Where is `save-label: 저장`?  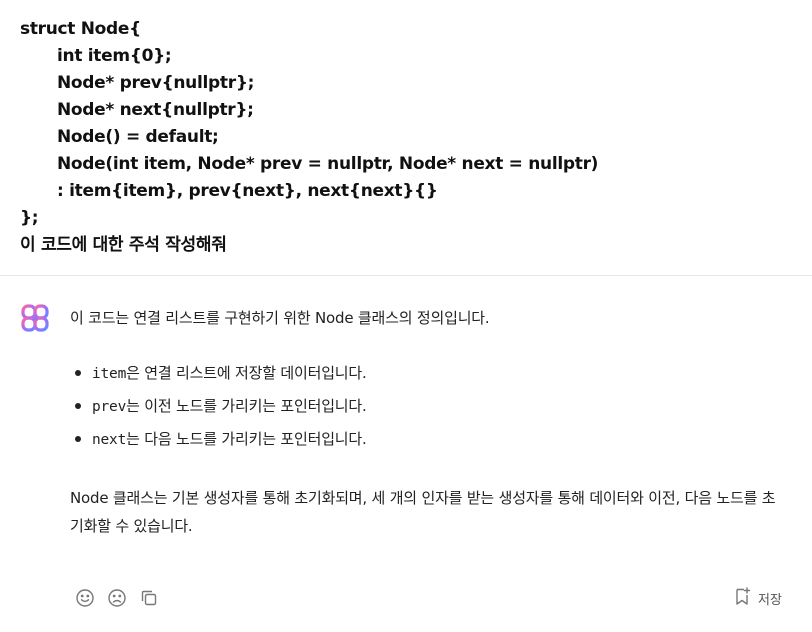 save-label: 저장 is located at coordinates (770, 600).